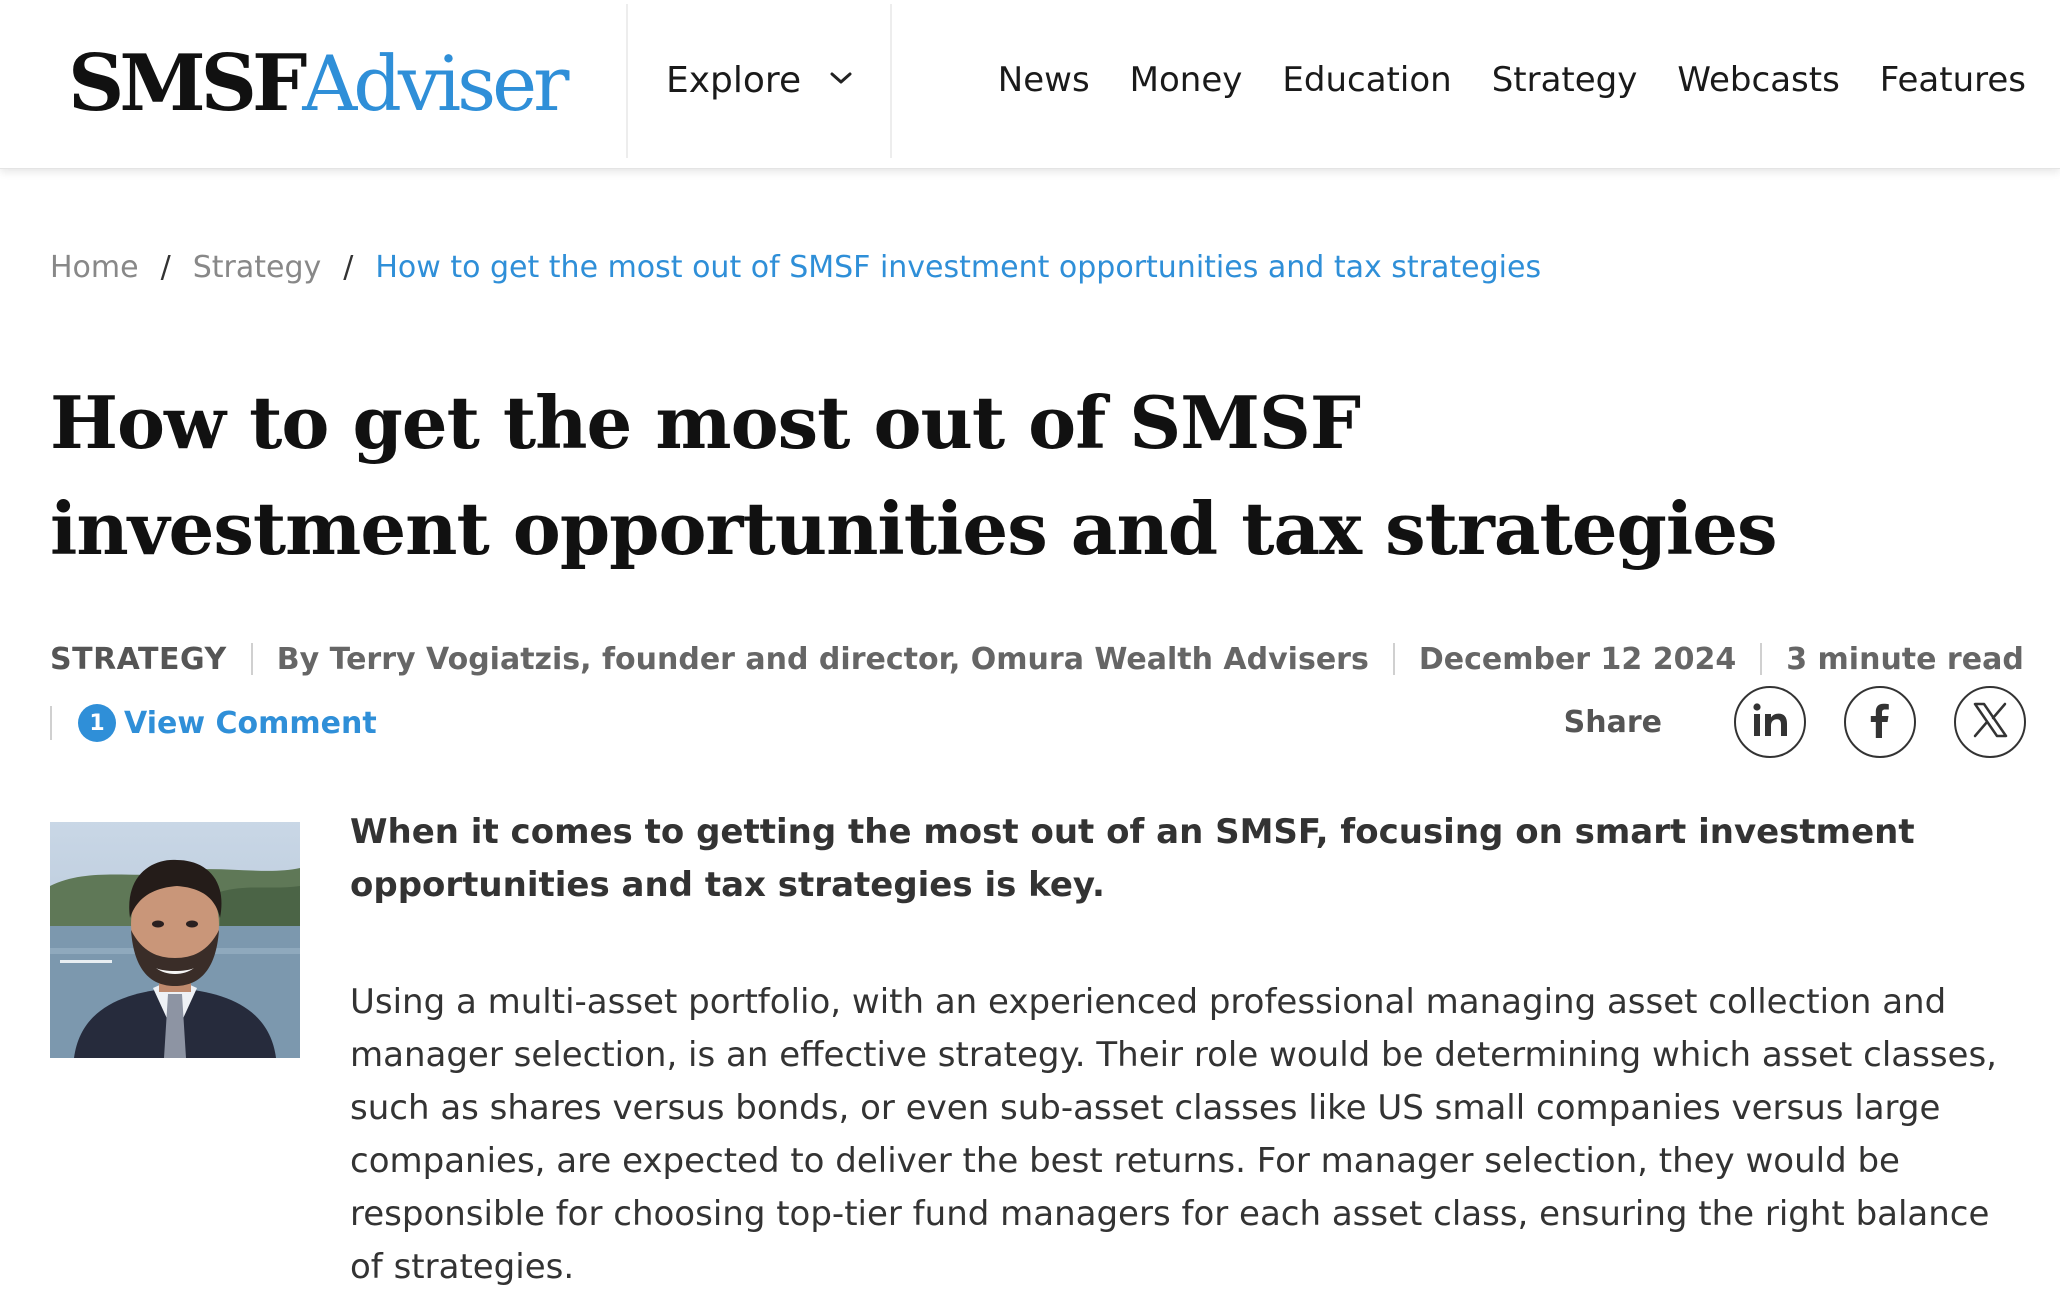  I want to click on linkedin-icon, so click(1770, 722).